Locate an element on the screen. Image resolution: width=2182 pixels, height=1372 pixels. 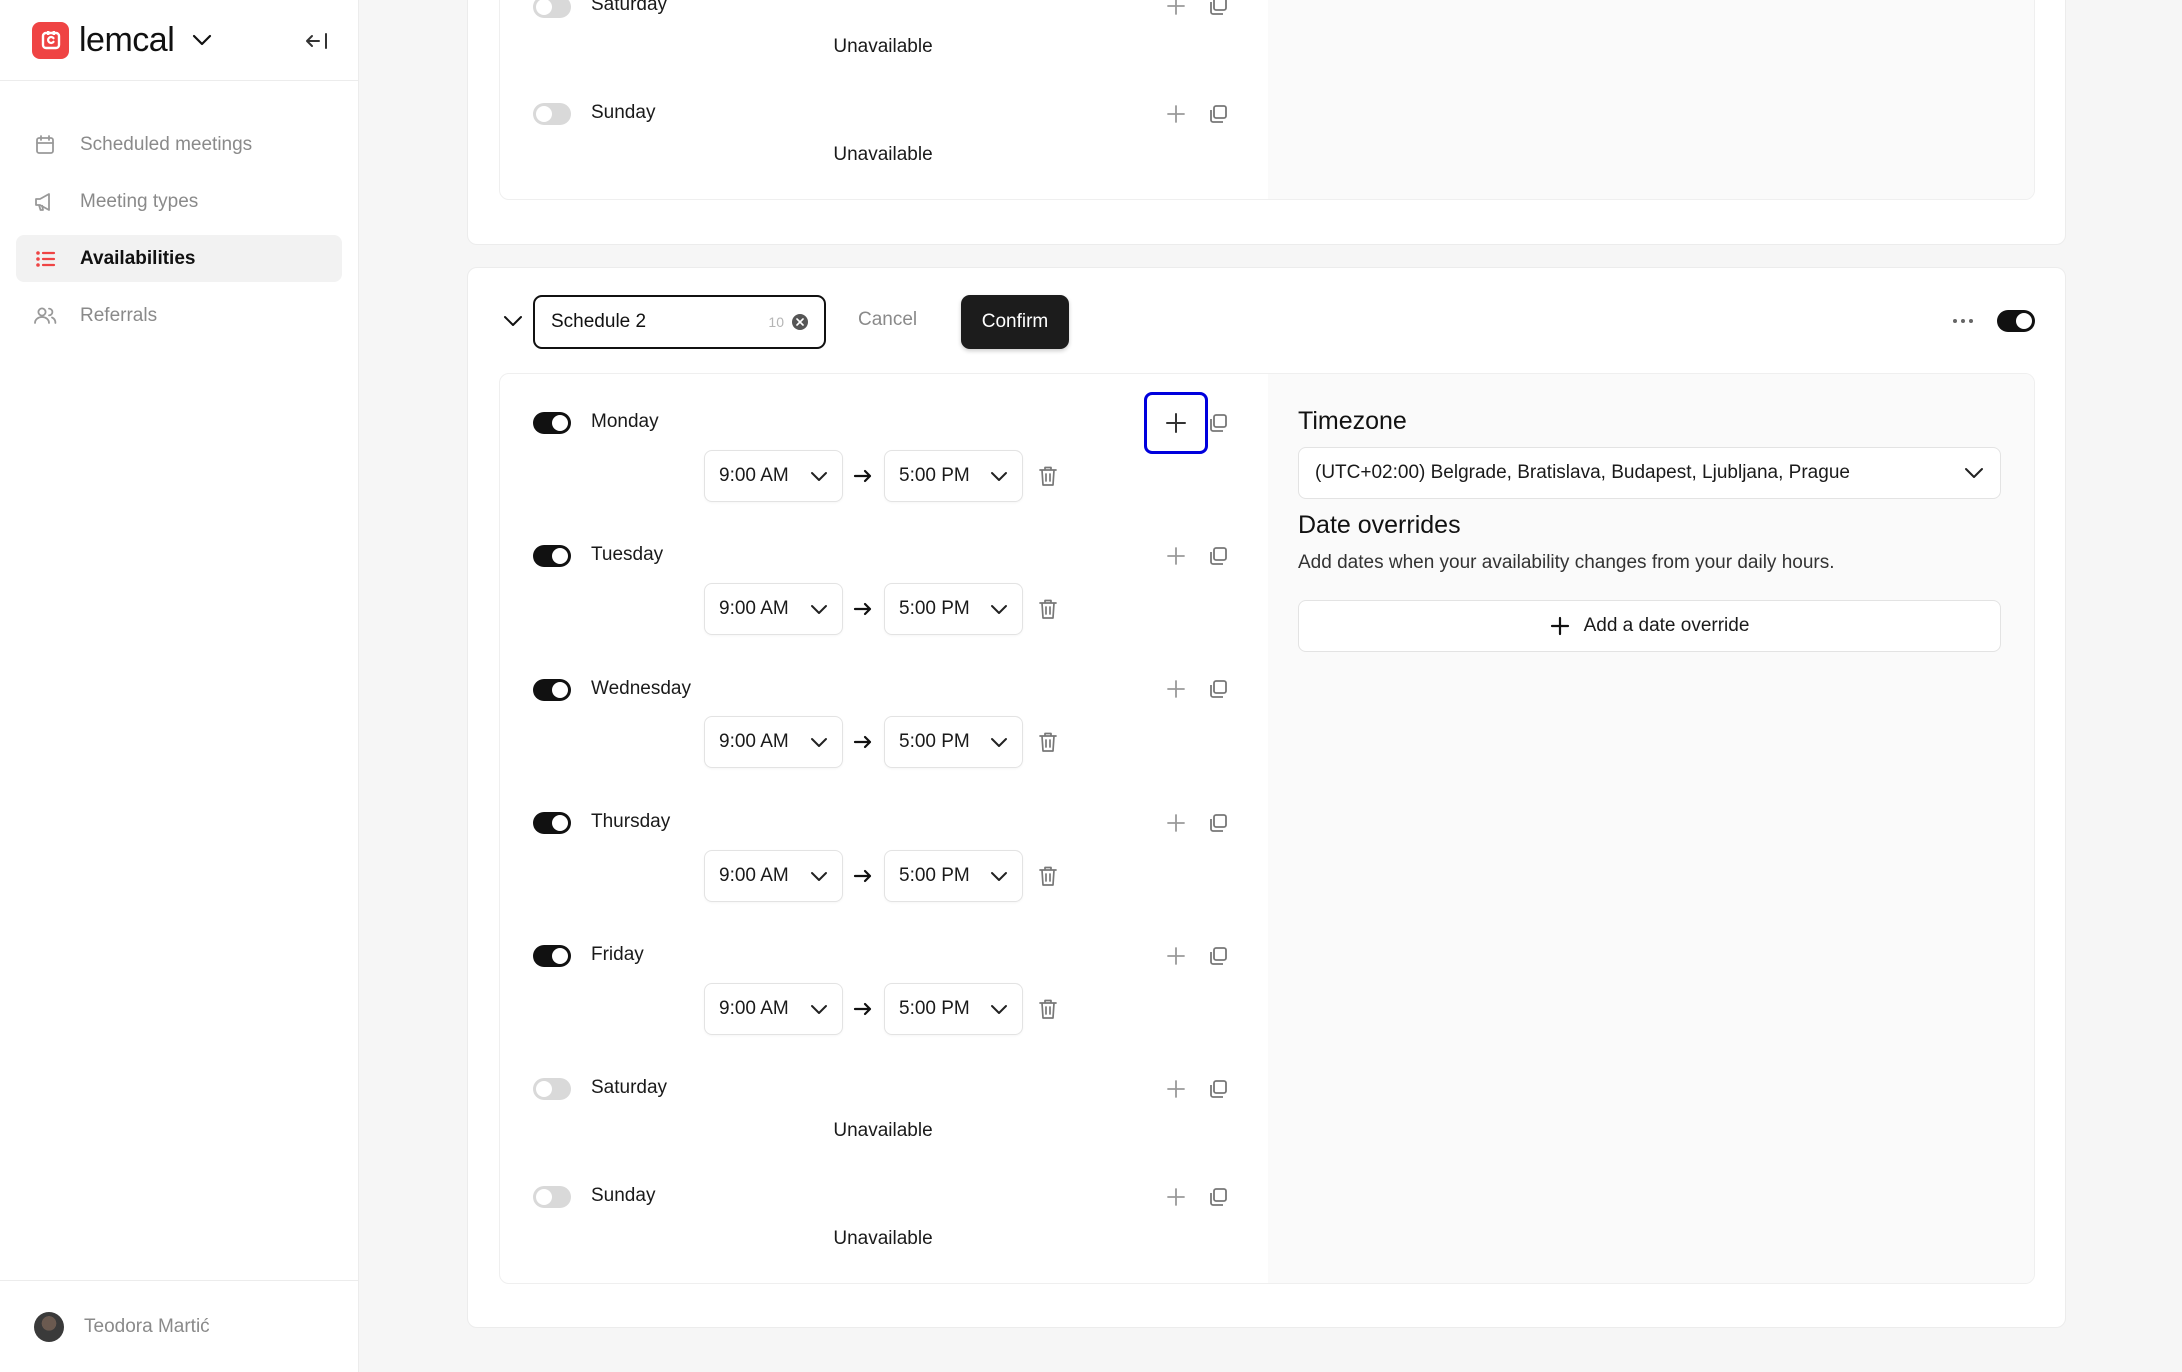
more-options-icon is located at coordinates (1963, 321).